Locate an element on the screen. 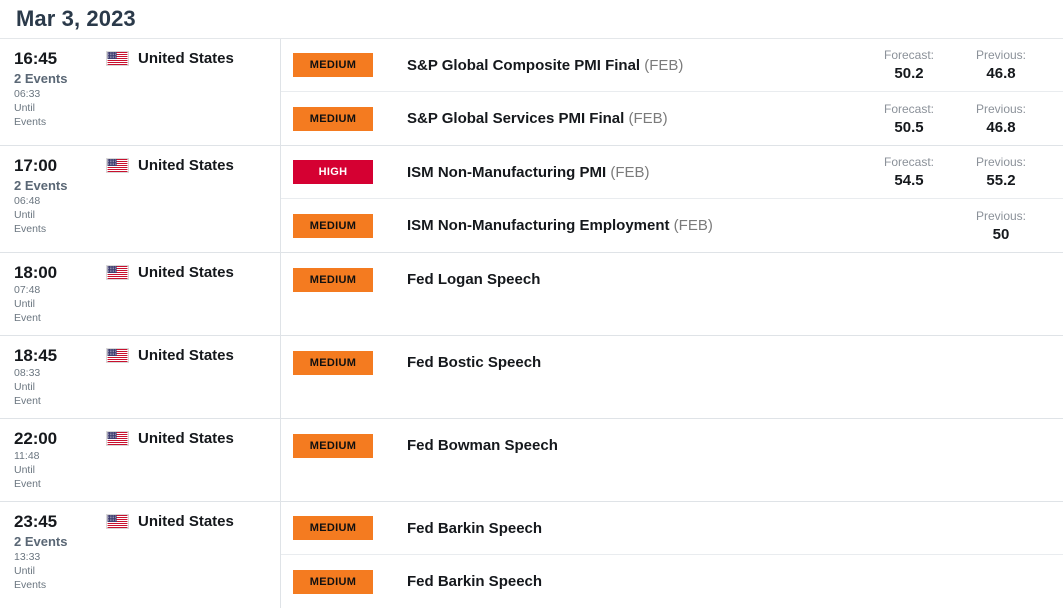  event-title-text: Fed Bostic Speech is located at coordinates (474, 362).